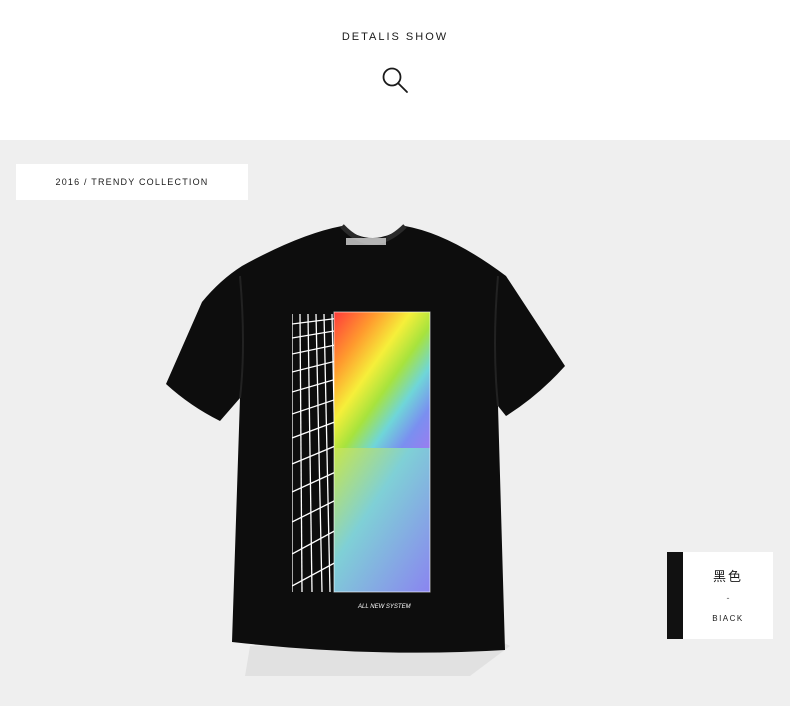 The image size is (790, 712). What do you see at coordinates (396, 81) in the screenshot?
I see `search-icon` at bounding box center [396, 81].